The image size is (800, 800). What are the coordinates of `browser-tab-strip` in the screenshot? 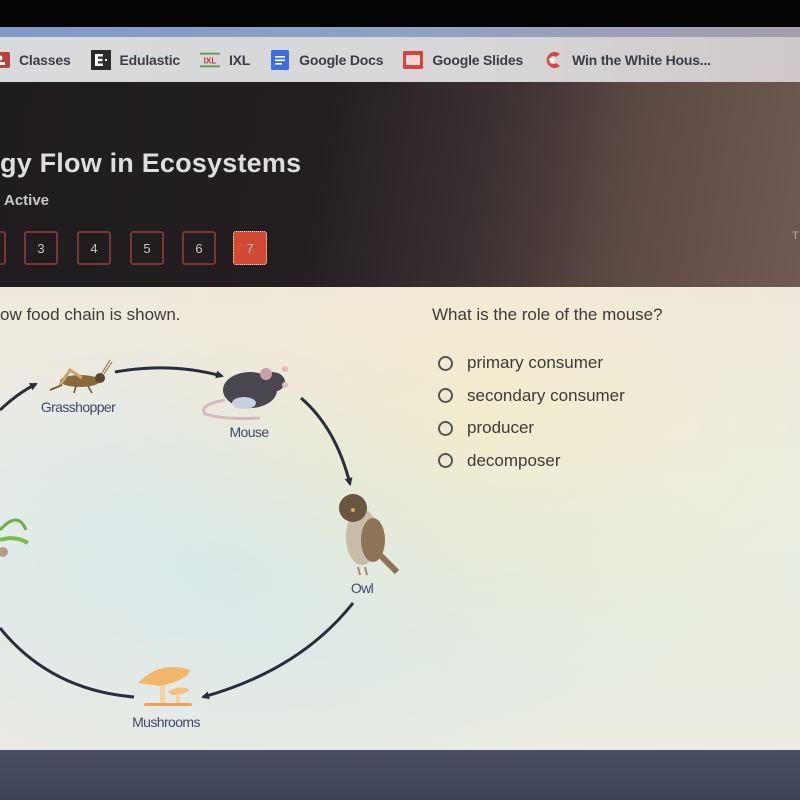 It's located at (400, 32).